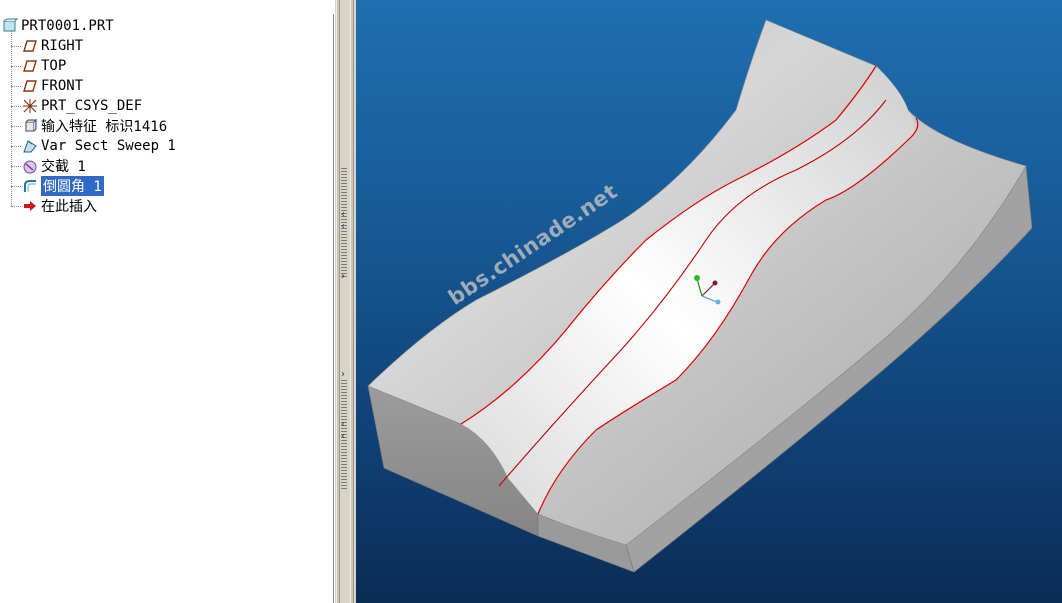 Image resolution: width=1062 pixels, height=603 pixels. I want to click on tree-item-round: 倒圆角 1, so click(63, 186).